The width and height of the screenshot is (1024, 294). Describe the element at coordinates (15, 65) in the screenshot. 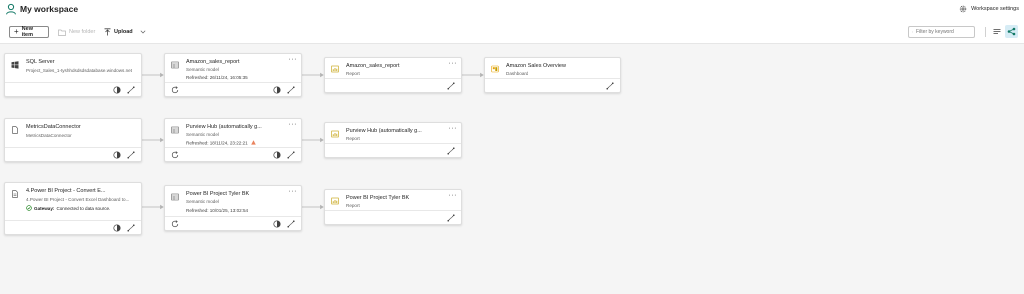

I see `windows-icon` at that location.